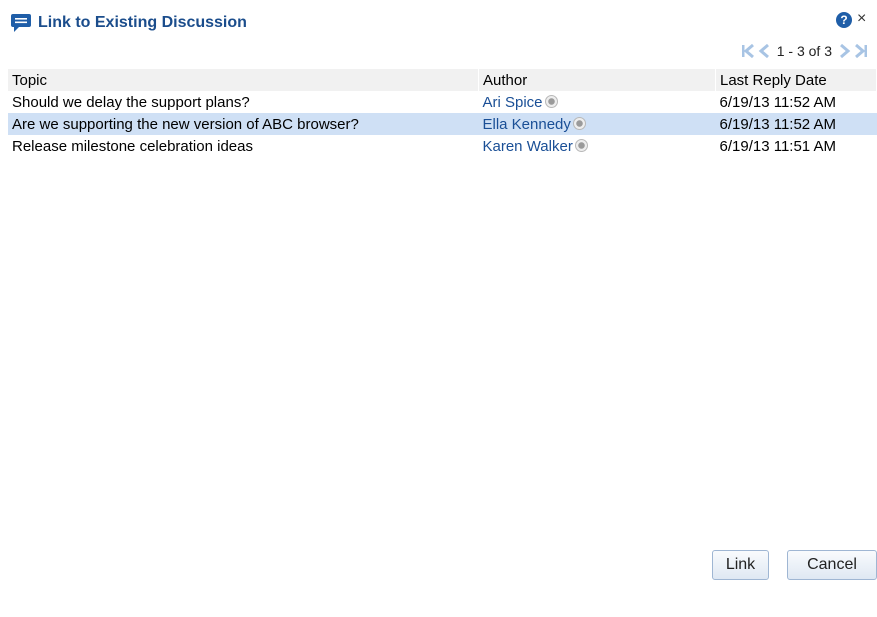 The height and width of the screenshot is (617, 877). What do you see at coordinates (844, 20) in the screenshot?
I see `help-icon: ?` at bounding box center [844, 20].